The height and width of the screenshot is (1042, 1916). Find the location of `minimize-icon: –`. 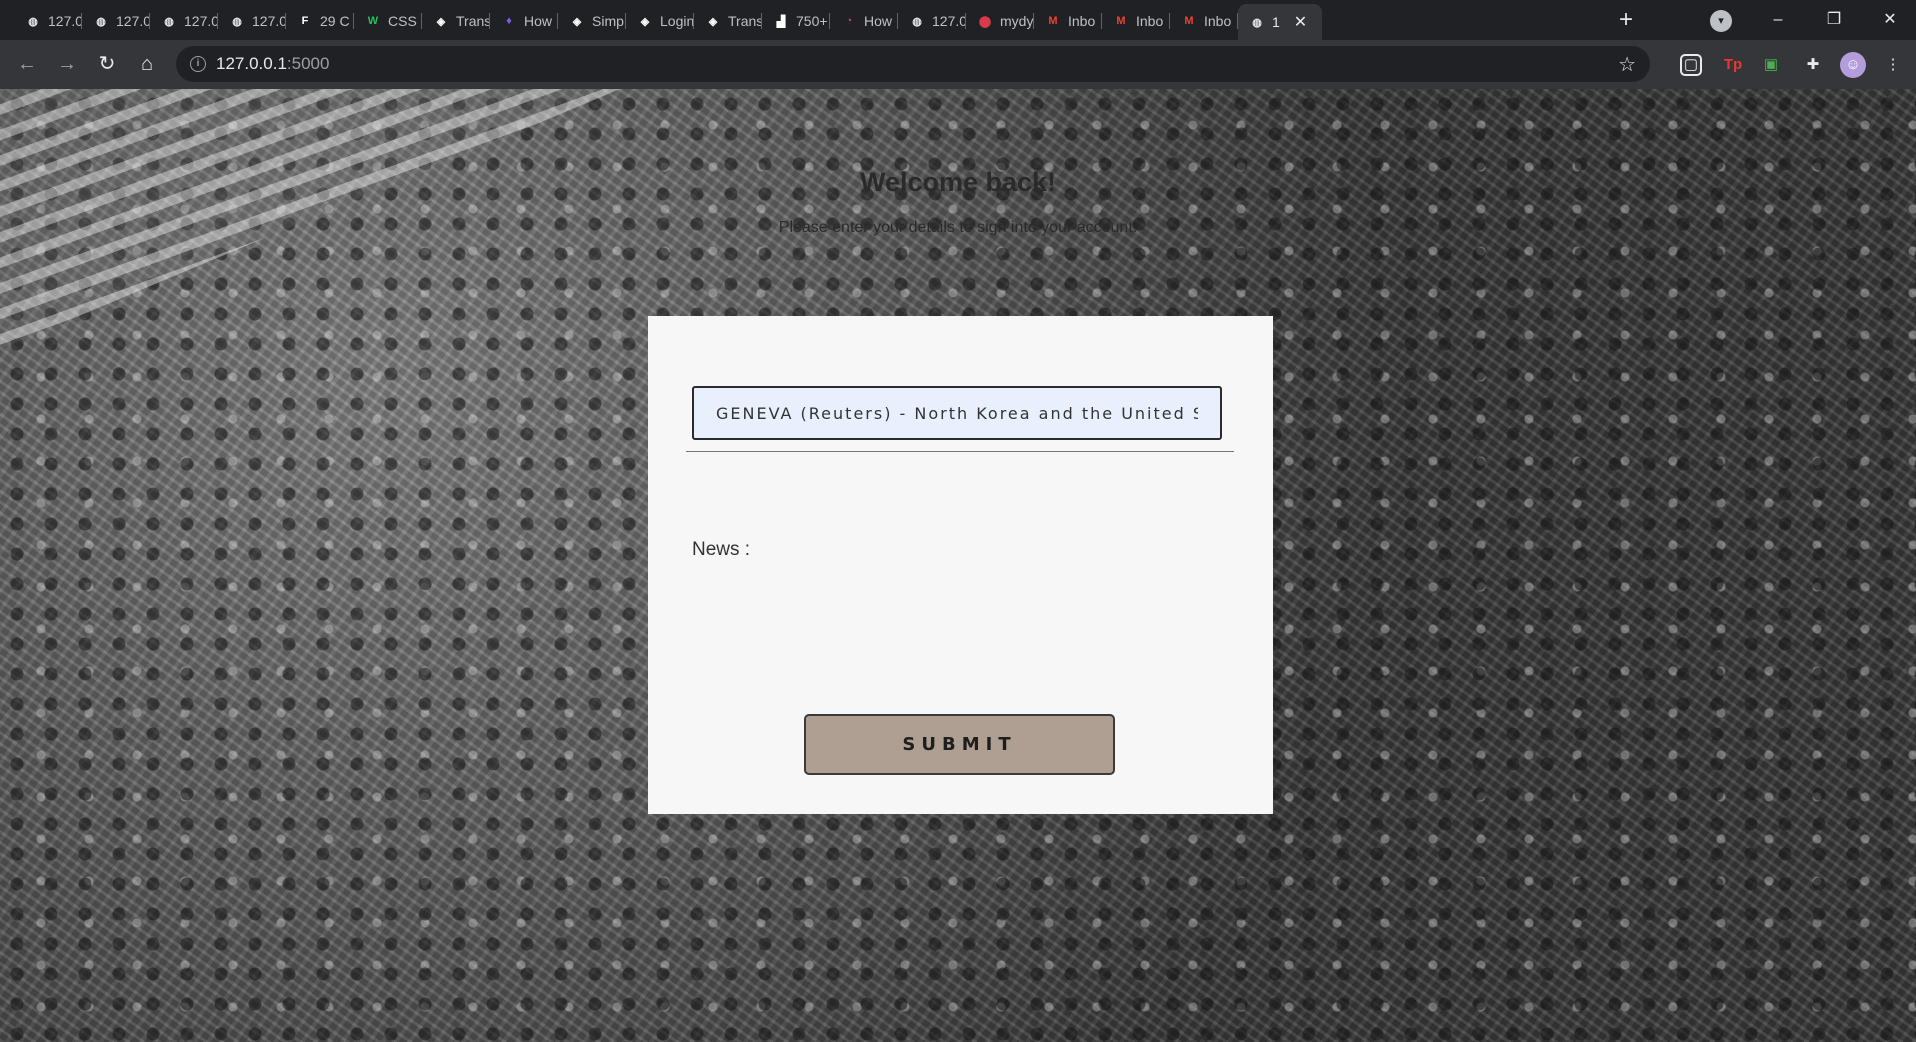

minimize-icon: – is located at coordinates (1778, 20).